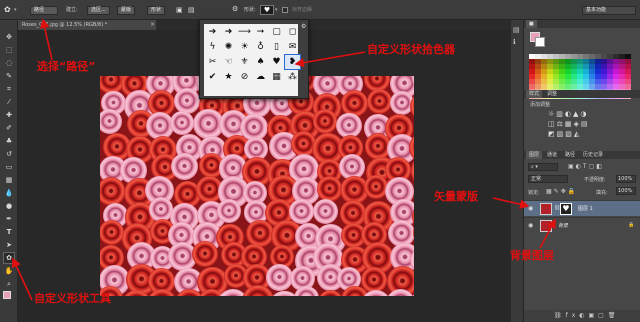 Image resolution: width=640 pixels, height=322 pixels. I want to click on annotation-select-path: 选择“路径”, so click(66, 66).